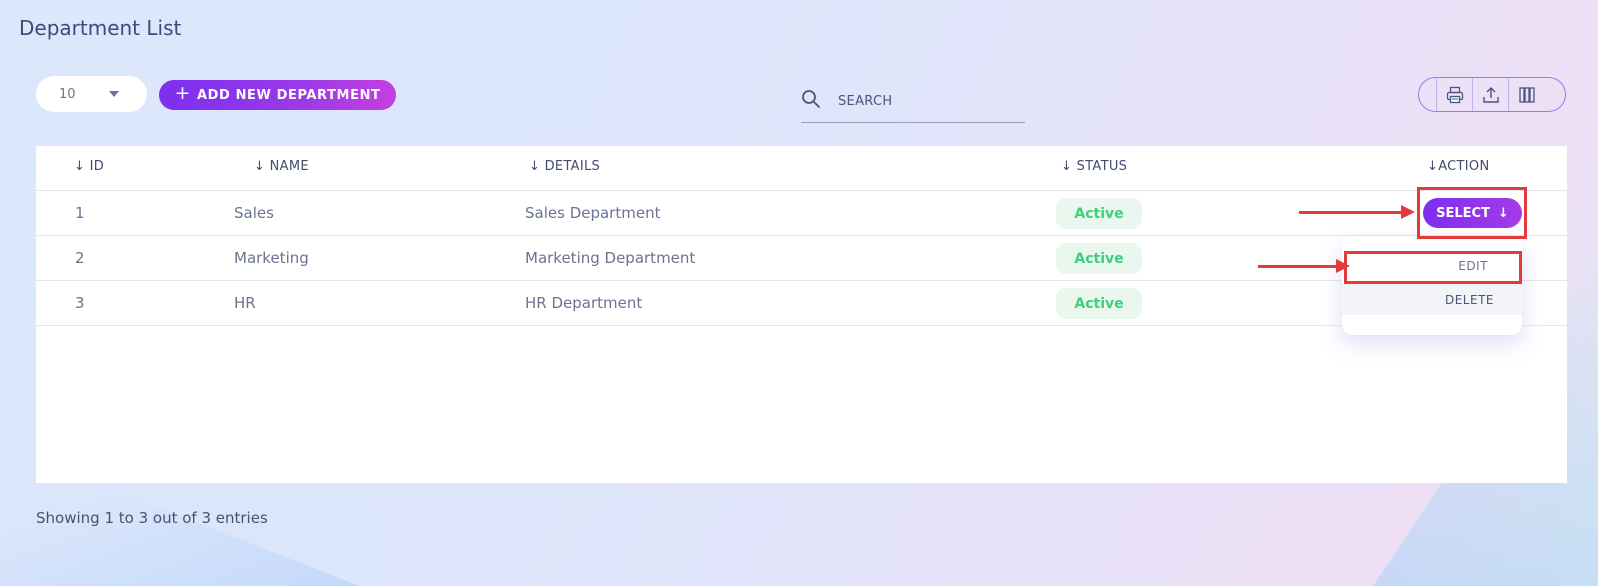 Image resolution: width=1598 pixels, height=586 pixels. Describe the element at coordinates (289, 95) in the screenshot. I see `add-department-label: ADD NEW DEPARTMENT` at that location.